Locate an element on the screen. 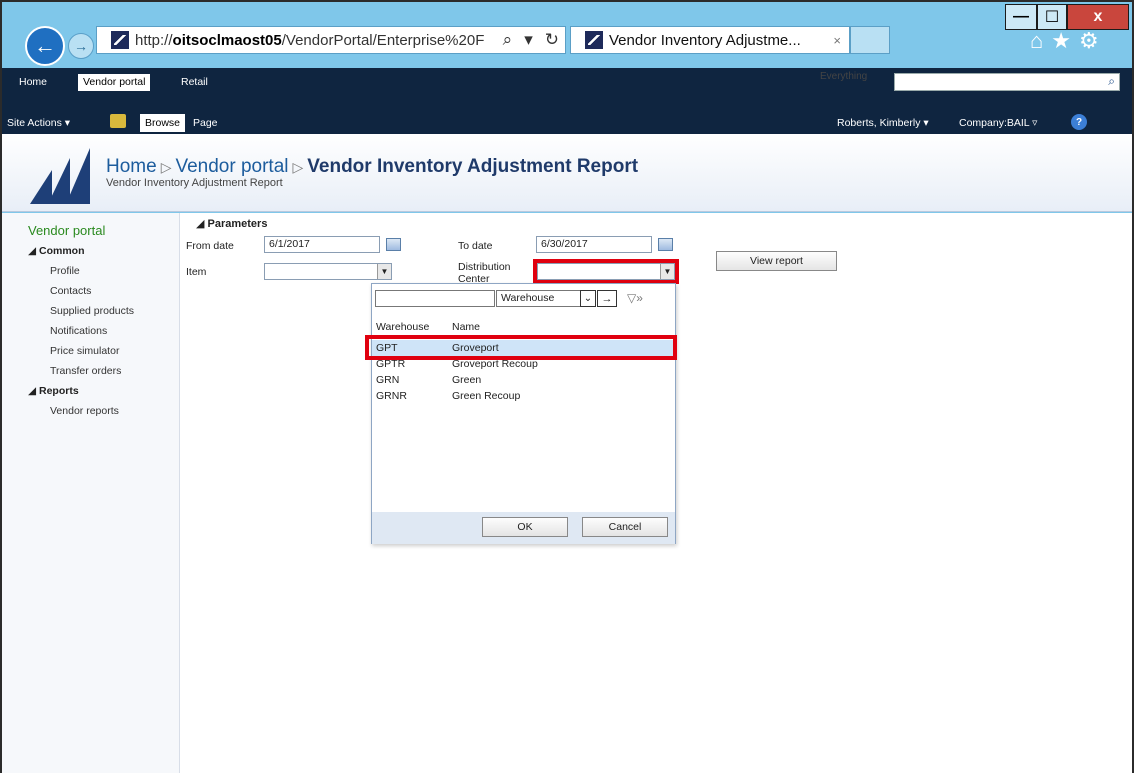 This screenshot has width=1134, height=773. lookup-row: GRNR Green Recoup is located at coordinates (523, 396).